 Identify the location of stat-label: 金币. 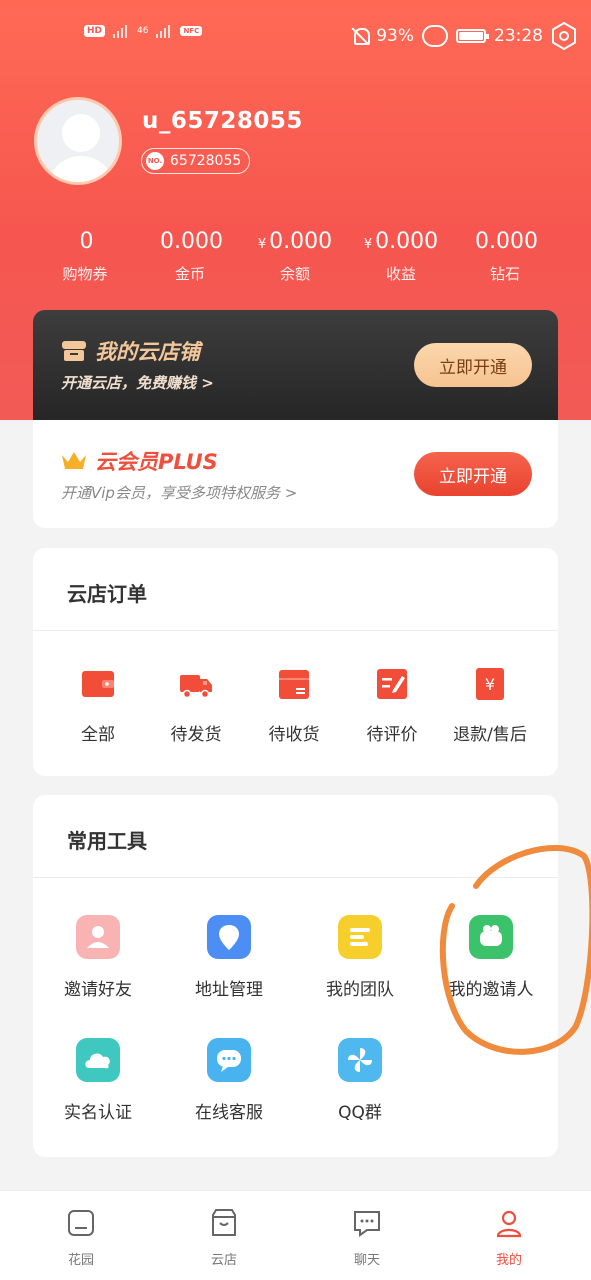
(189, 274).